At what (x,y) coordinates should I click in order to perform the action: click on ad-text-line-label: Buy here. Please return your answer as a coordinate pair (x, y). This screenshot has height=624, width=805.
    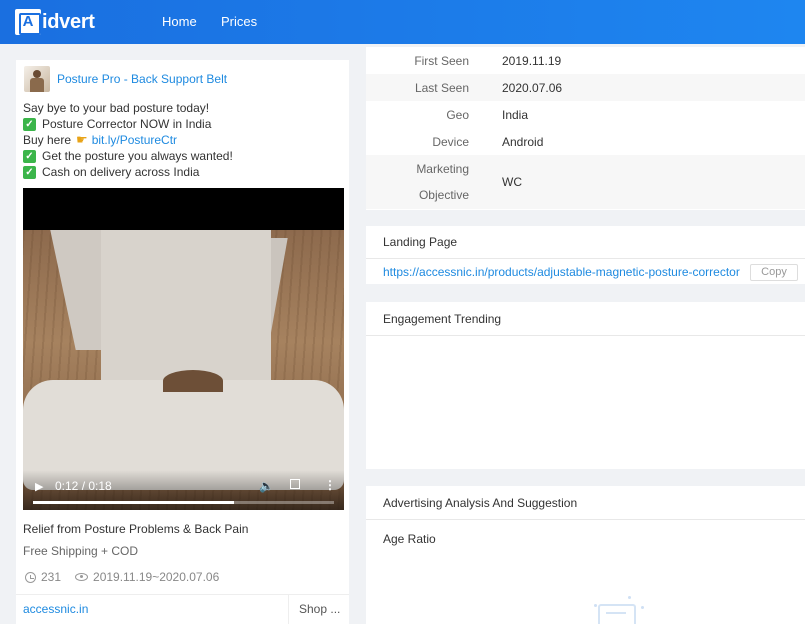
    Looking at the image, I should click on (47, 140).